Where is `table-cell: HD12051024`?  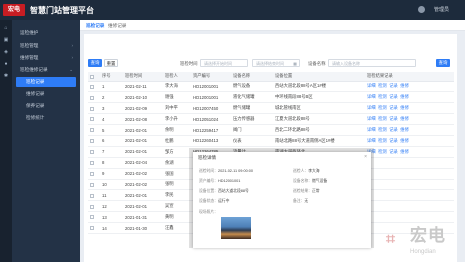 table-cell: HD12051024 is located at coordinates (211, 119).